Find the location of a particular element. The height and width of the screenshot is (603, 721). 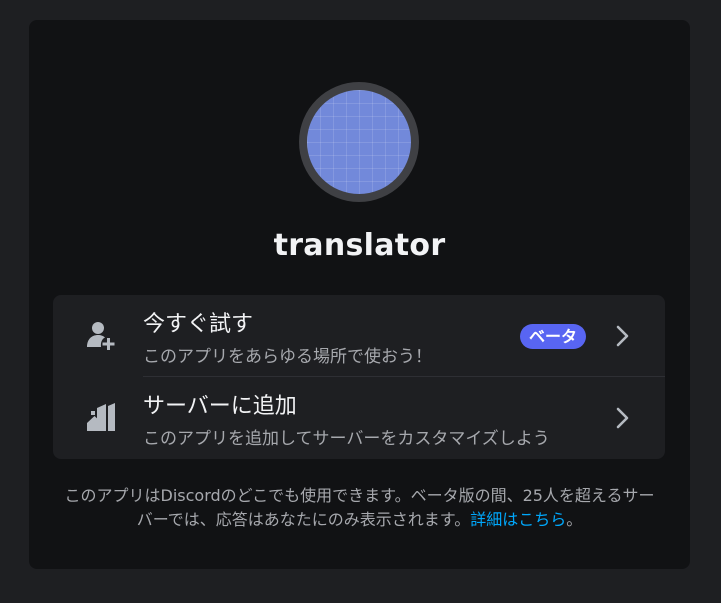

add-to-server-title: サーバーに追加 is located at coordinates (220, 406).